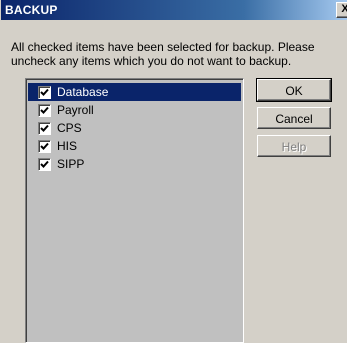  I want to click on ok-button: OK, so click(294, 90).